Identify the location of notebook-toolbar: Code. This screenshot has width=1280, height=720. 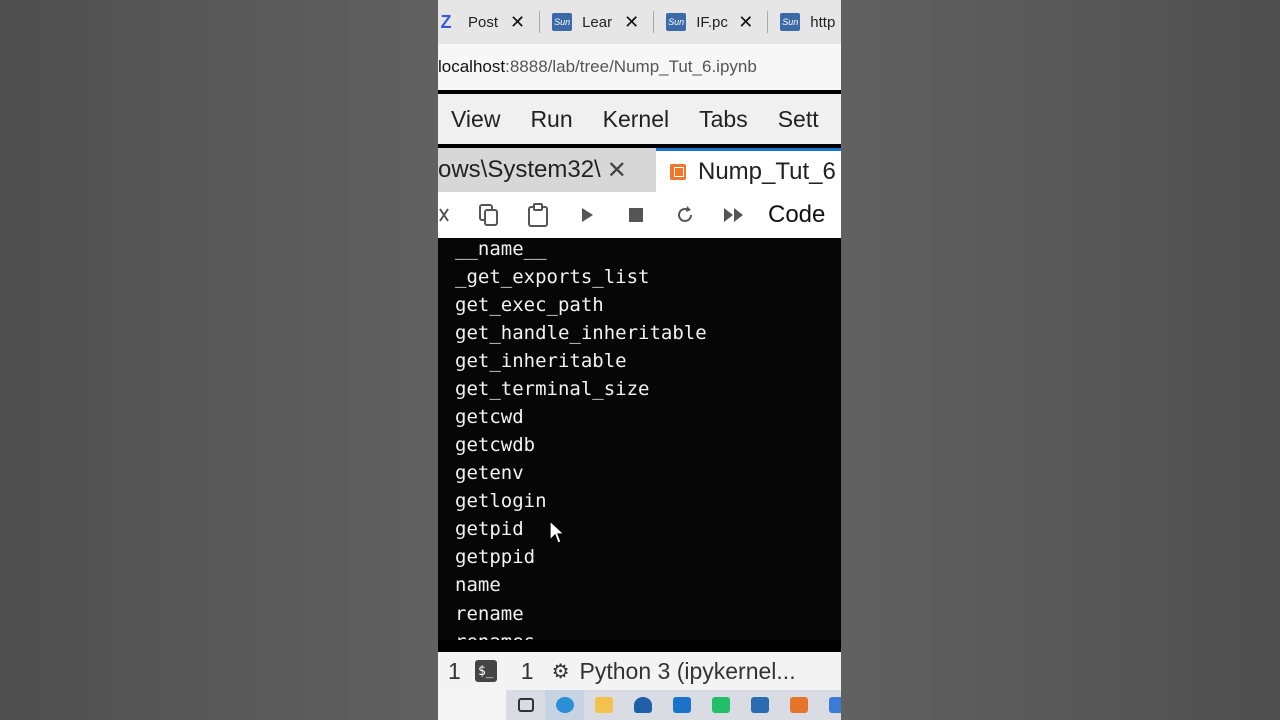
(639, 215).